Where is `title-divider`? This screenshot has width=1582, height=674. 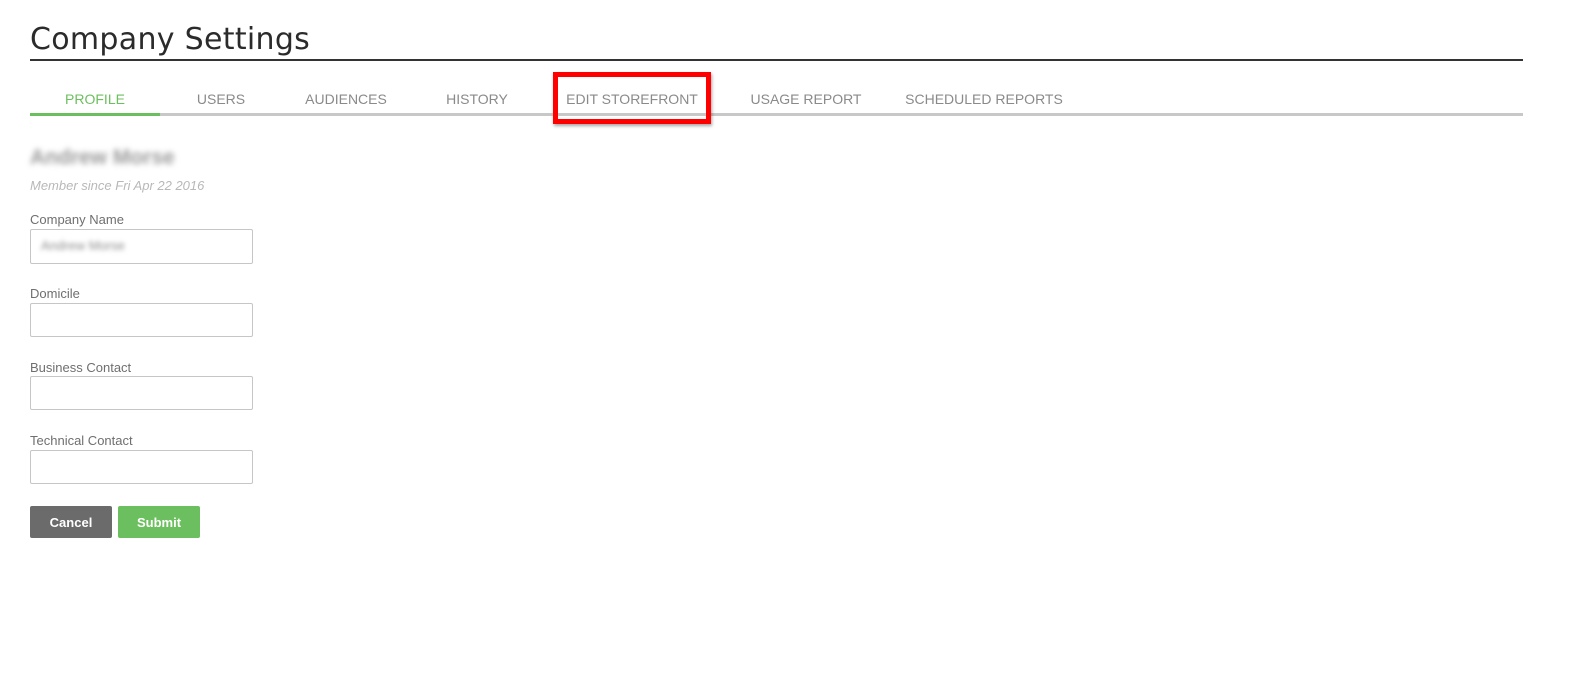
title-divider is located at coordinates (776, 60).